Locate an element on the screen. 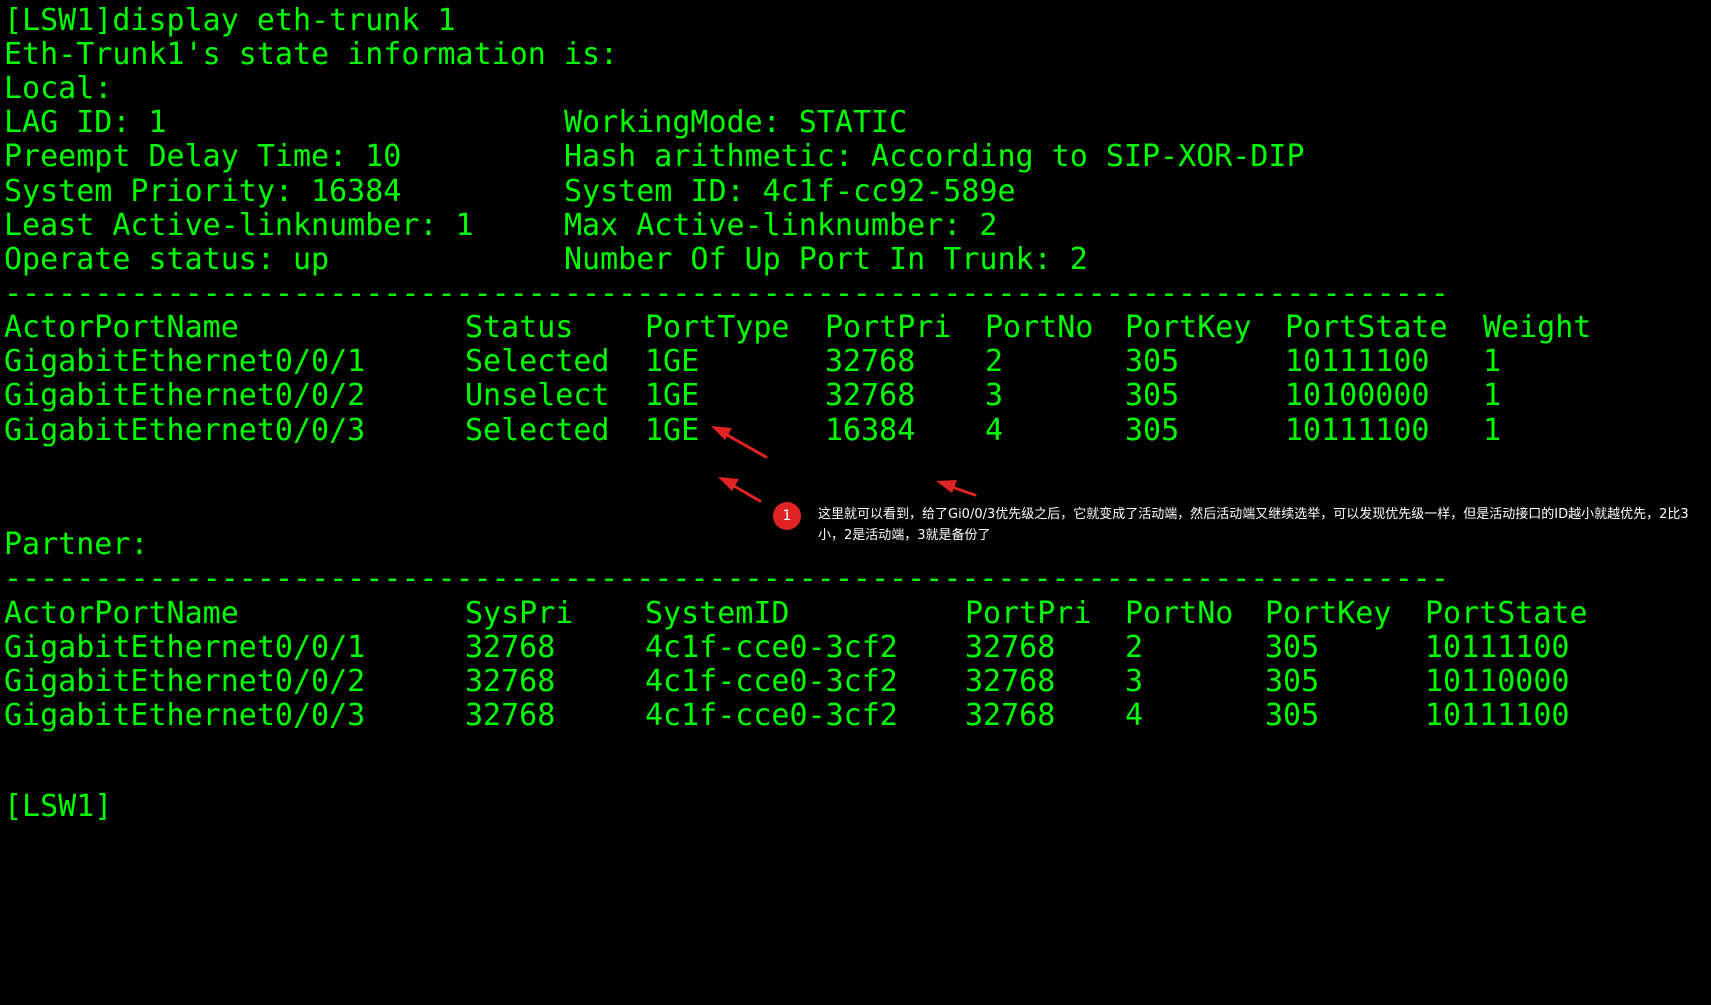 The height and width of the screenshot is (1005, 1711). actor-header-cell: PortState is located at coordinates (1366, 327).